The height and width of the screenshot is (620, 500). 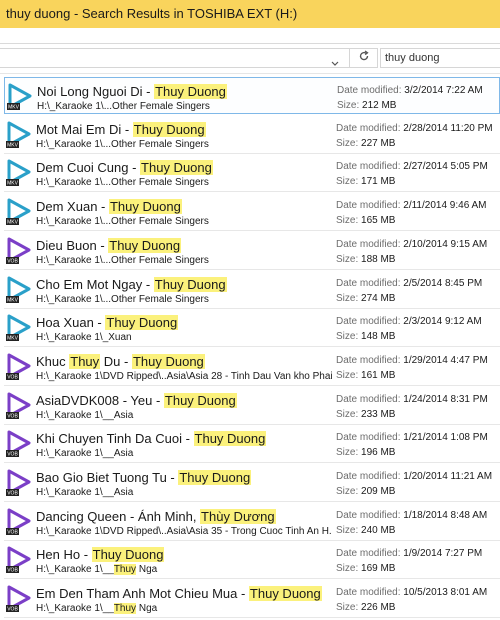 I want to click on file-size: Size: 227 MB, so click(x=365, y=143).